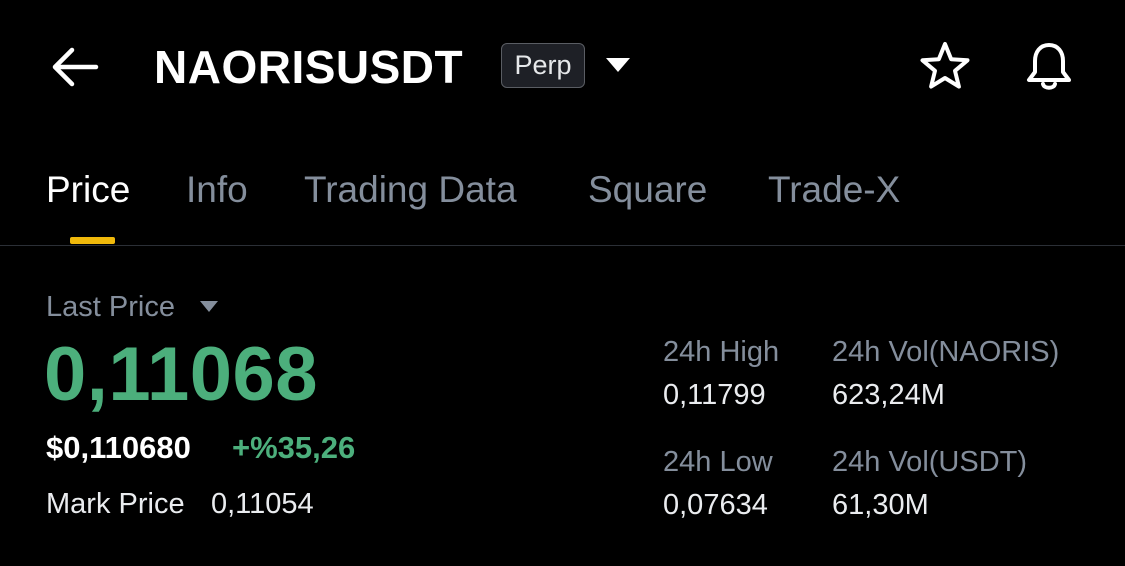 The width and height of the screenshot is (1125, 566). Describe the element at coordinates (308, 67) in the screenshot. I see `symbol-title: NAORISUSDT` at that location.